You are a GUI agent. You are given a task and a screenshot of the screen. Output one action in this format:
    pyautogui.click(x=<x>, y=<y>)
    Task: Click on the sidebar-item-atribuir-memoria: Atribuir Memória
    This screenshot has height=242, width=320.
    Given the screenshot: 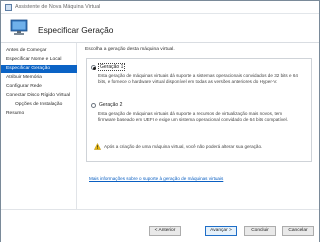 What is the action you would take?
    pyautogui.click(x=40, y=78)
    